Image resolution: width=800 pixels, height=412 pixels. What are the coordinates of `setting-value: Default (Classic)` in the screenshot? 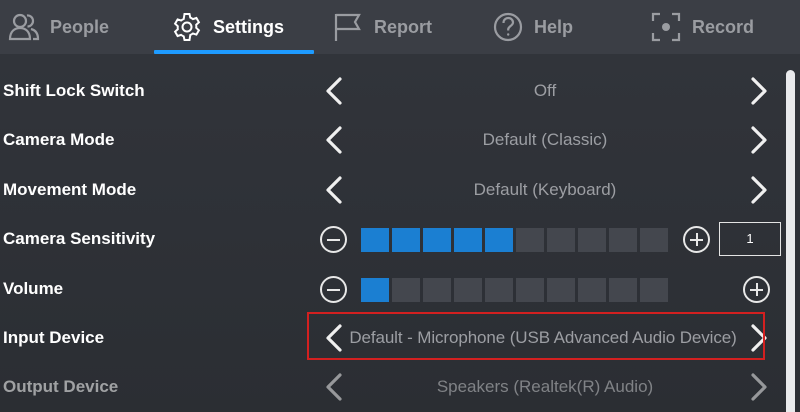 It's located at (545, 139).